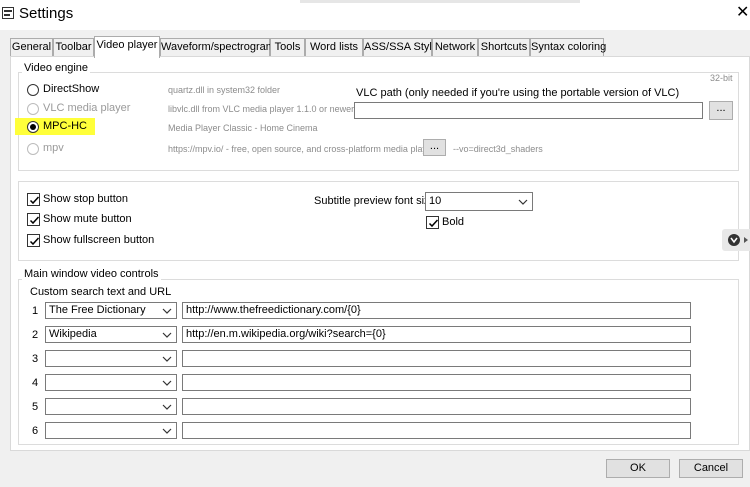 This screenshot has width=750, height=487. I want to click on row-number: 4, so click(35, 383).